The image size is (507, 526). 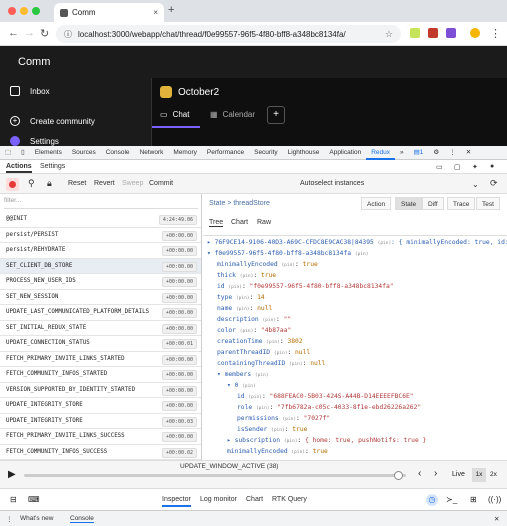 I want to click on record-button, so click(x=12, y=184).